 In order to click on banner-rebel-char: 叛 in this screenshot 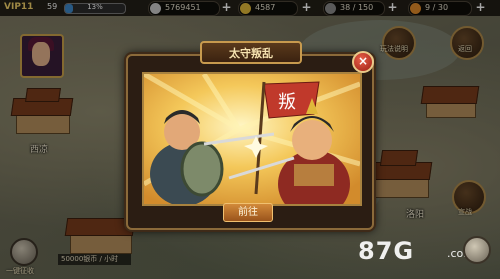, I will do `click(287, 102)`.